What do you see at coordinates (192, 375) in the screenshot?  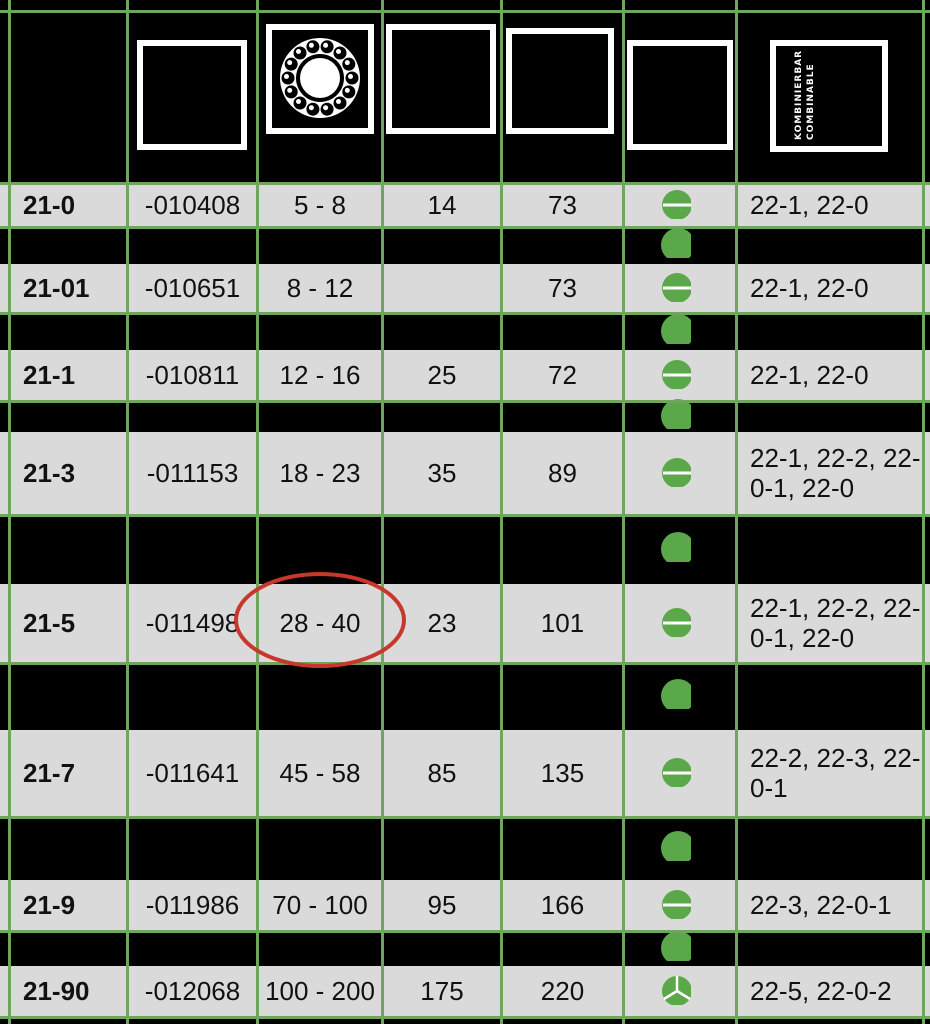 I see `cell-code: -010811` at bounding box center [192, 375].